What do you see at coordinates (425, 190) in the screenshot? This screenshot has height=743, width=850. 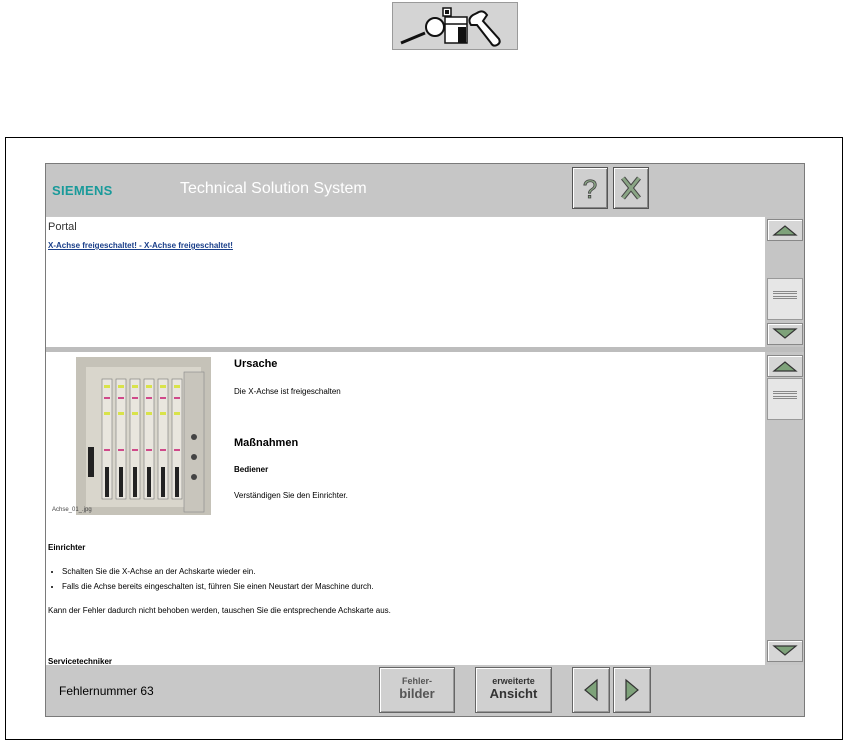 I see `app-header` at bounding box center [425, 190].